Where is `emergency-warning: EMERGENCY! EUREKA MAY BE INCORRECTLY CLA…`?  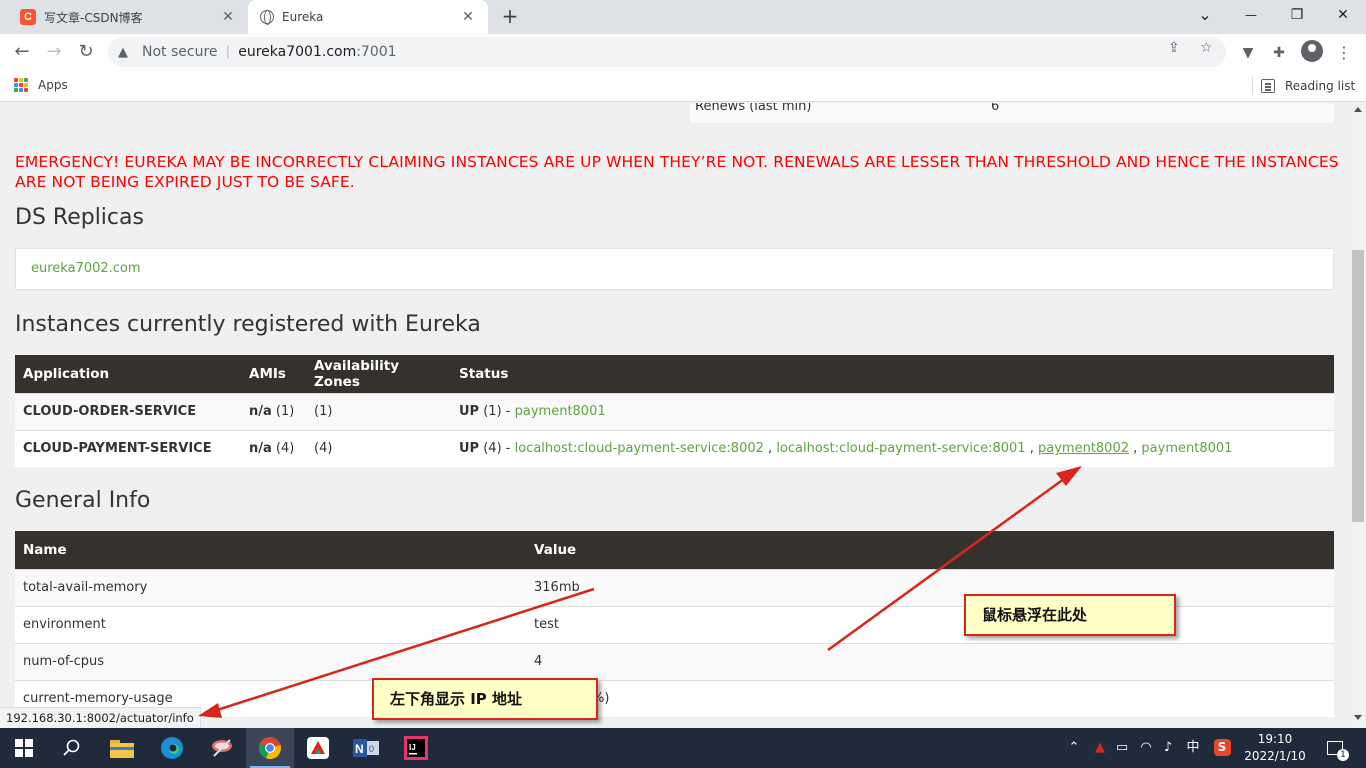
emergency-warning: EMERGENCY! EUREKA MAY BE INCORRECTLY CLA… is located at coordinates (677, 172).